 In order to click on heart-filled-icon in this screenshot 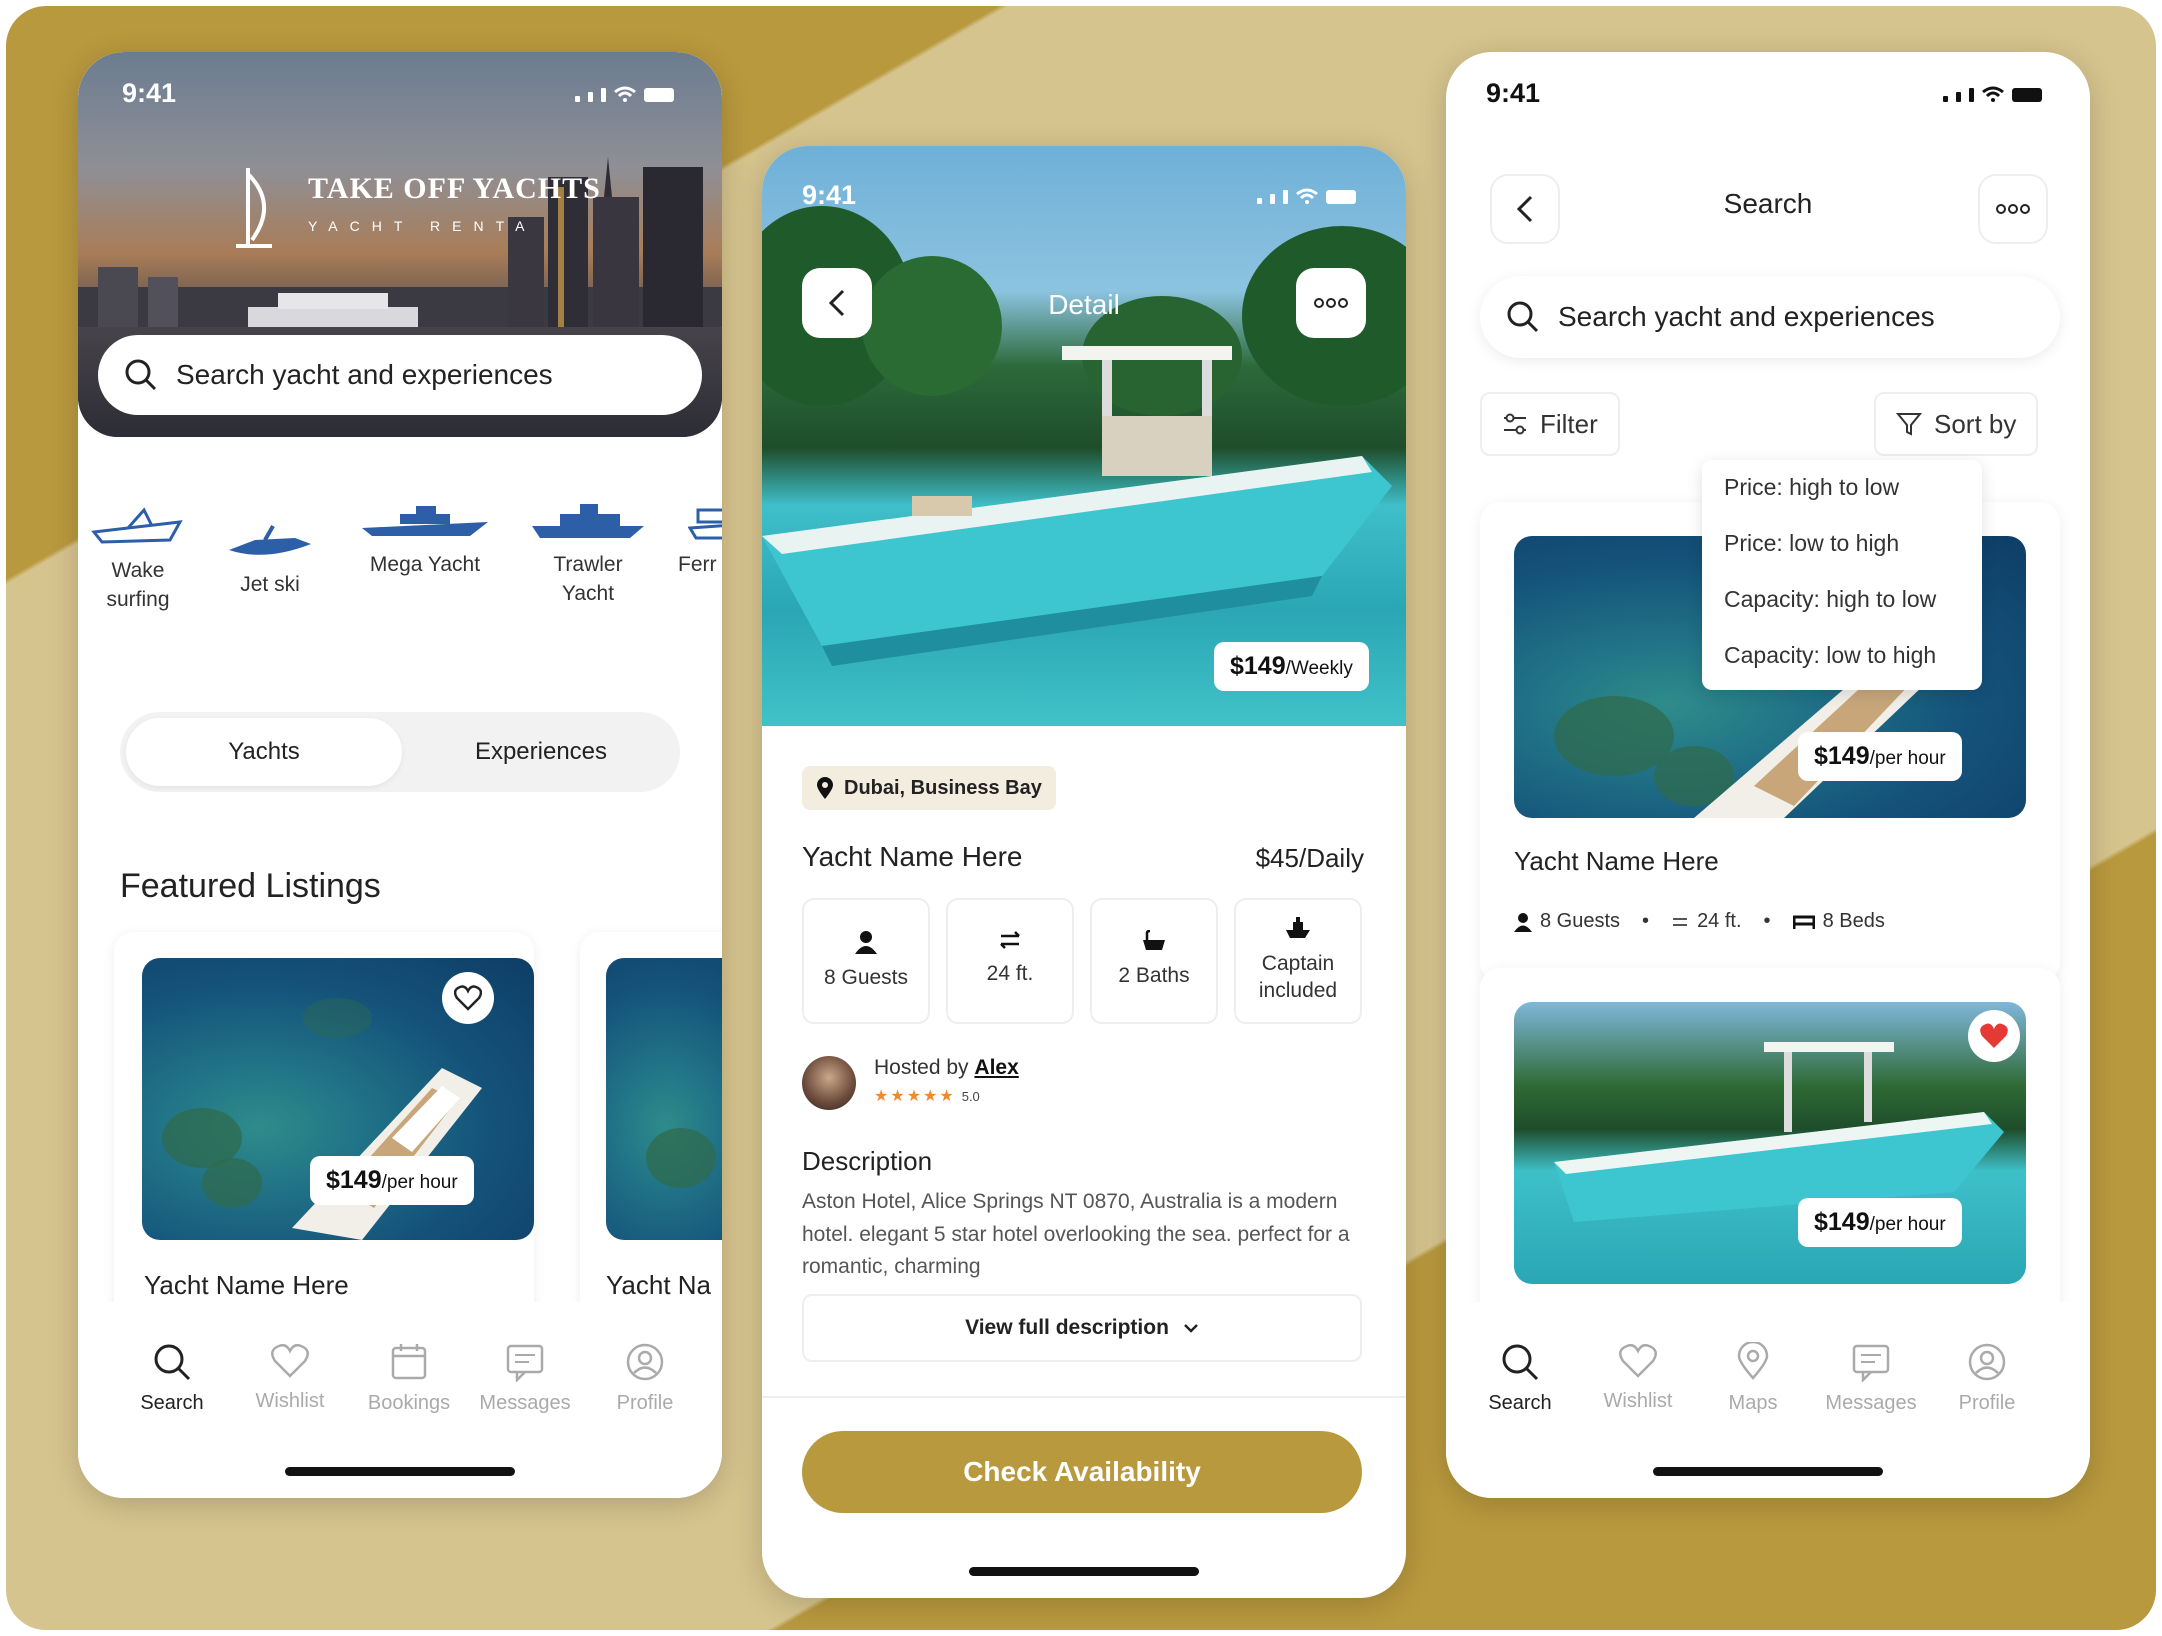, I will do `click(1994, 1035)`.